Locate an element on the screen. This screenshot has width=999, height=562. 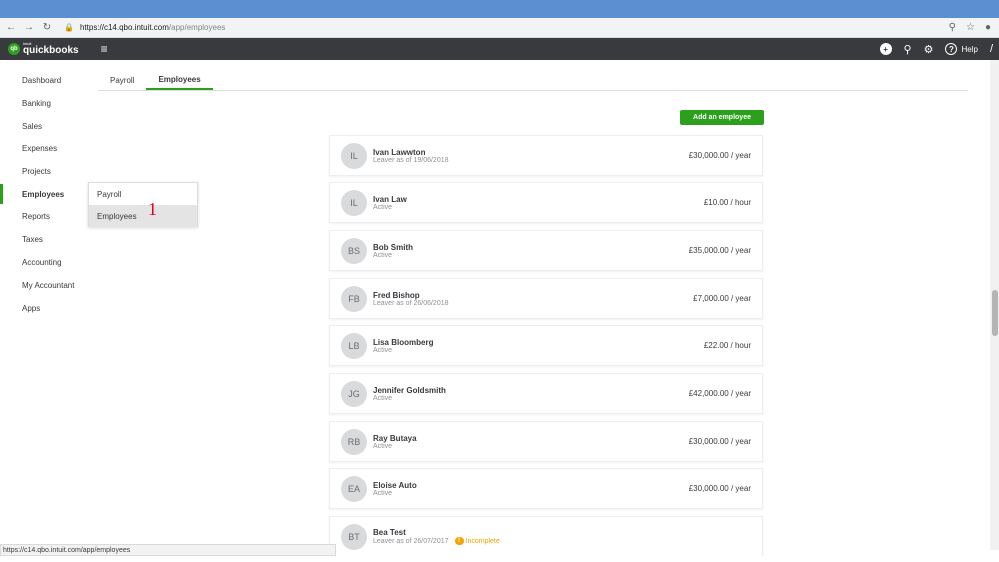
window-title-bar is located at coordinates (499, 9).